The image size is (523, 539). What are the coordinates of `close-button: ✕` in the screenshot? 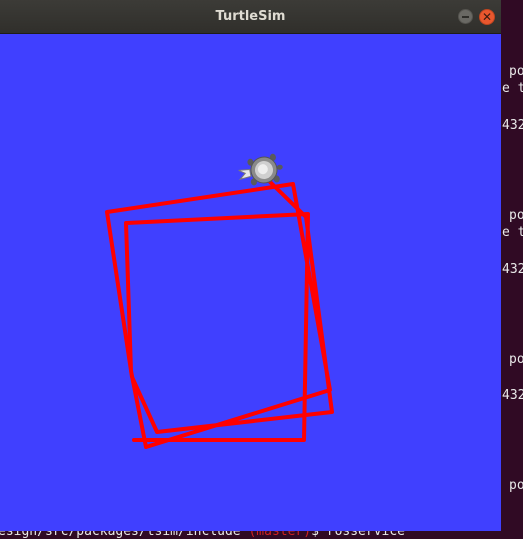 It's located at (487, 17).